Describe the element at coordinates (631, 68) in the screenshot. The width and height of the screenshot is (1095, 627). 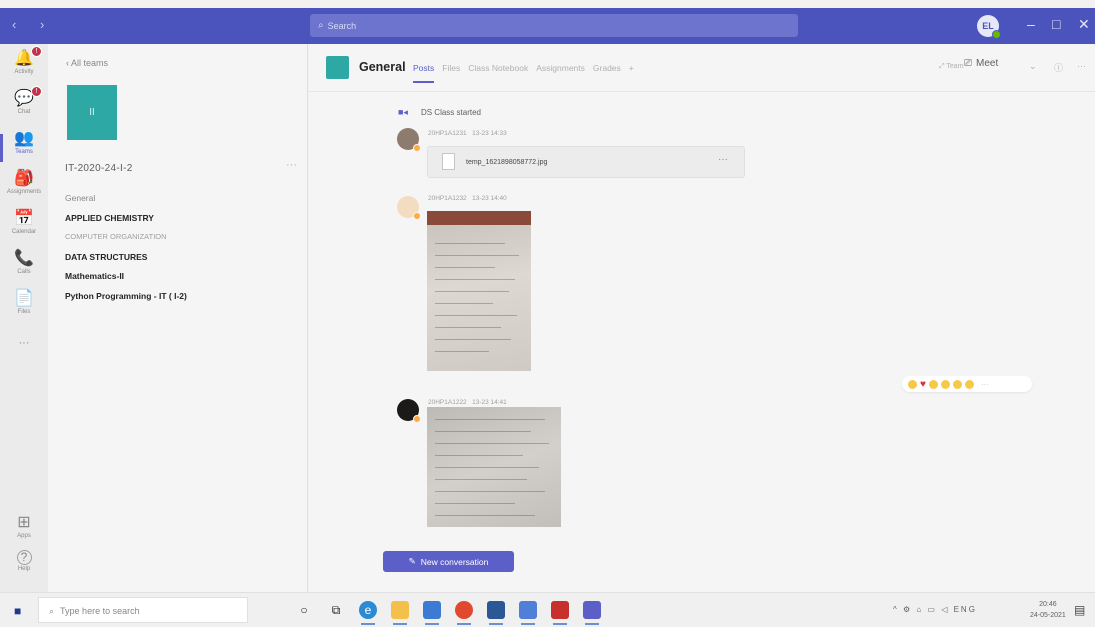
I see `add-tab-button: +` at that location.